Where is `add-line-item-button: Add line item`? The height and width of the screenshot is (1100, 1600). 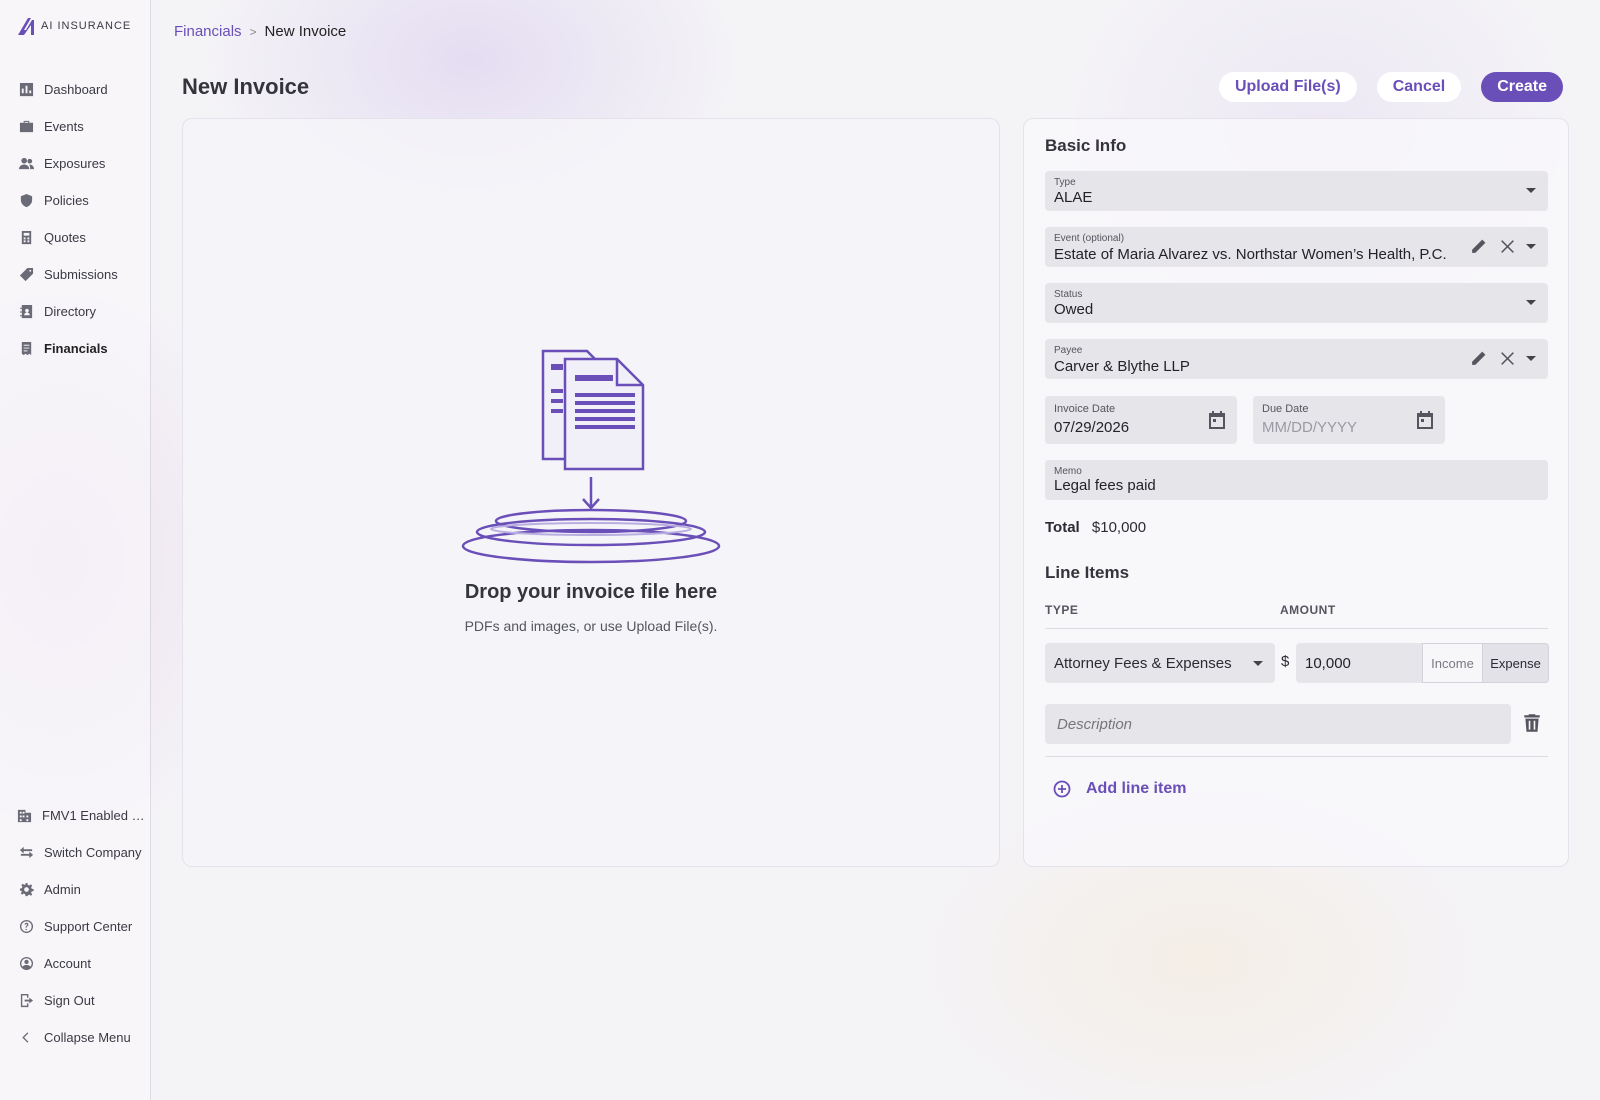 add-line-item-button: Add line item is located at coordinates (1119, 789).